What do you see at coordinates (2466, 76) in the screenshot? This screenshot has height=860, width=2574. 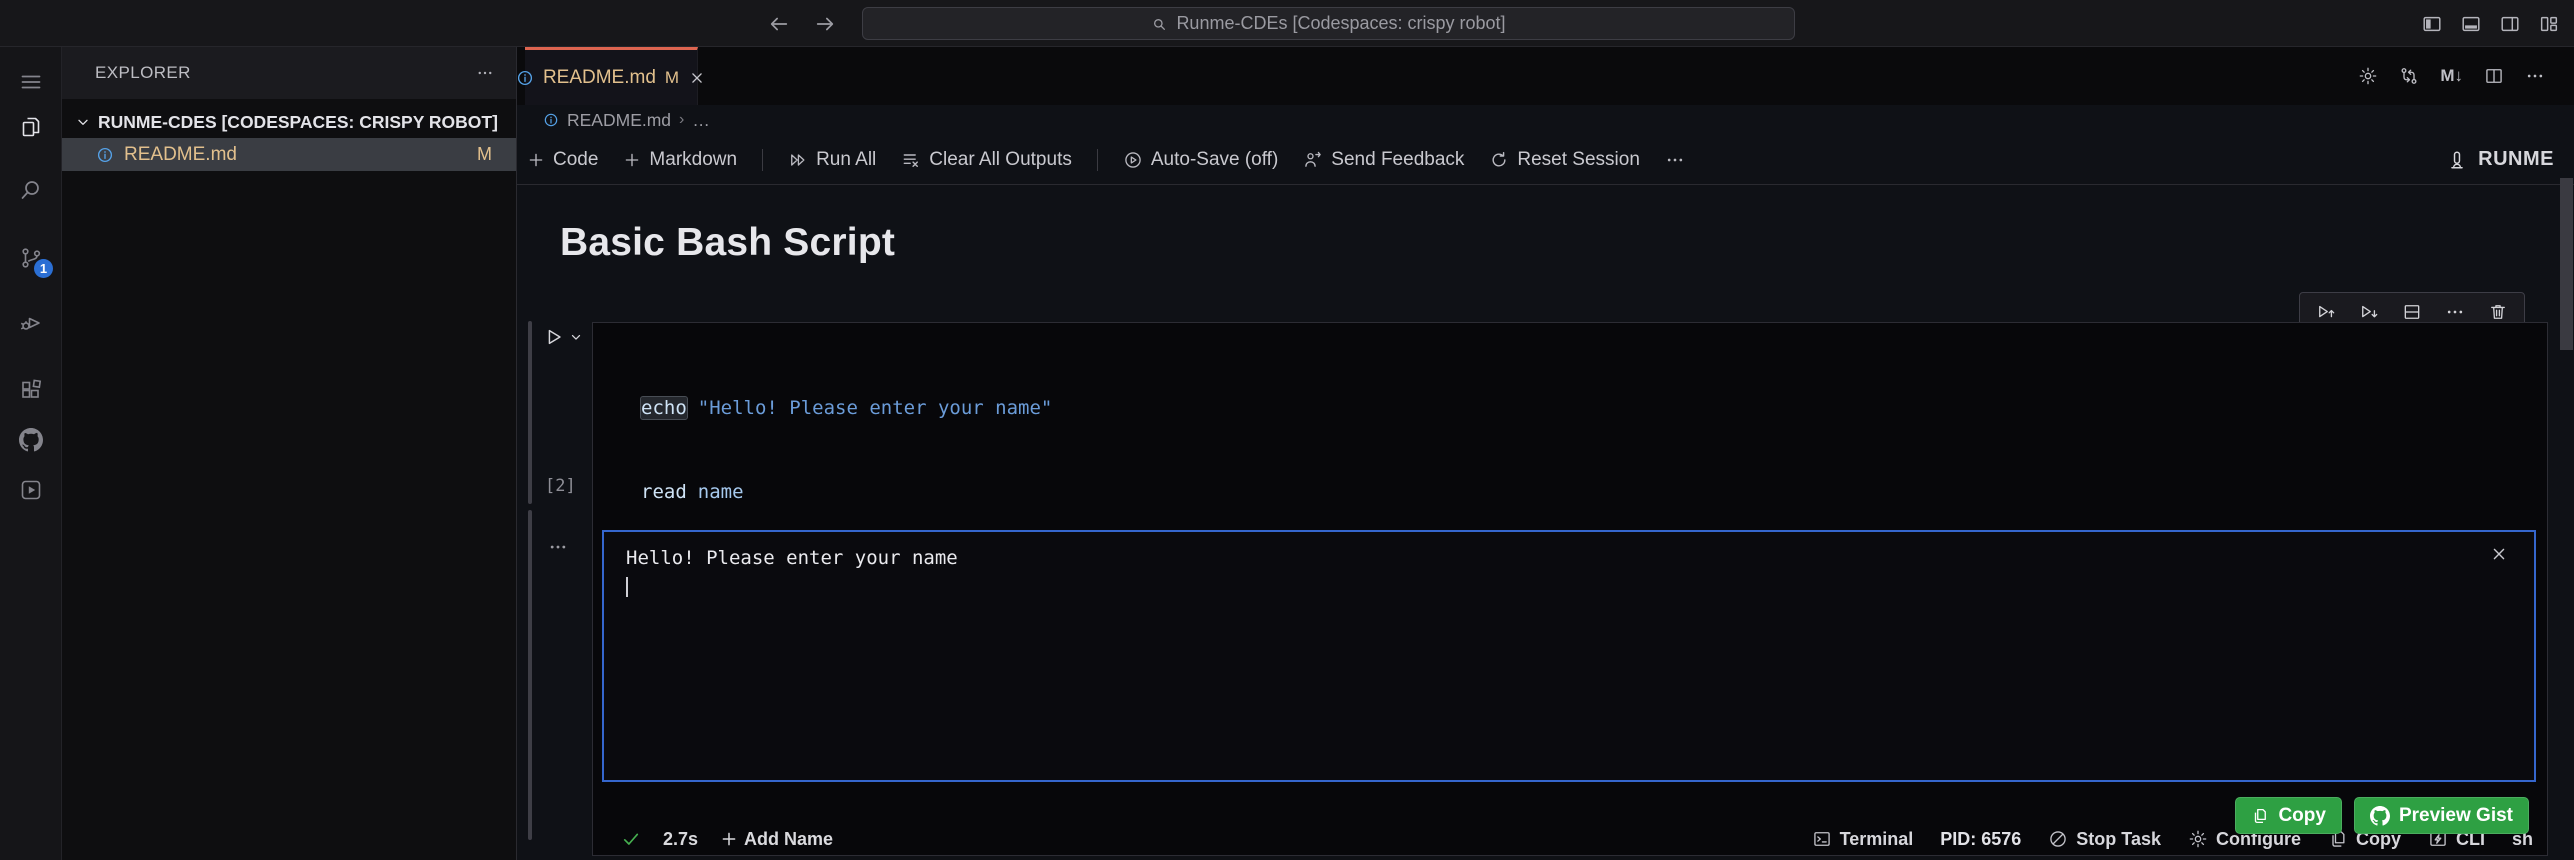 I see `editor-actions: M↓` at bounding box center [2466, 76].